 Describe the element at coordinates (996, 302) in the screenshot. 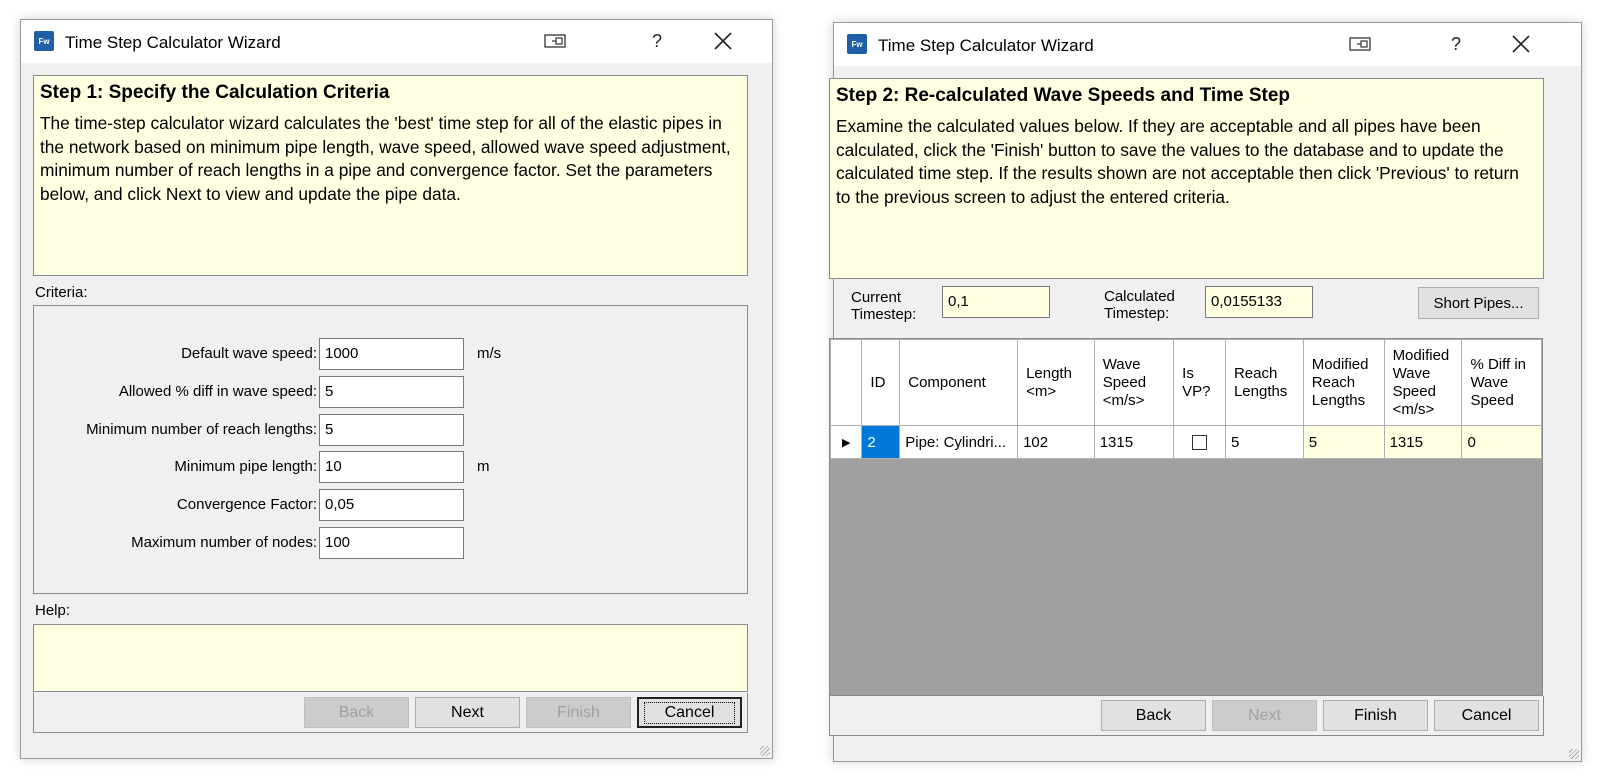

I see `current-timestep-field: 0,1` at that location.